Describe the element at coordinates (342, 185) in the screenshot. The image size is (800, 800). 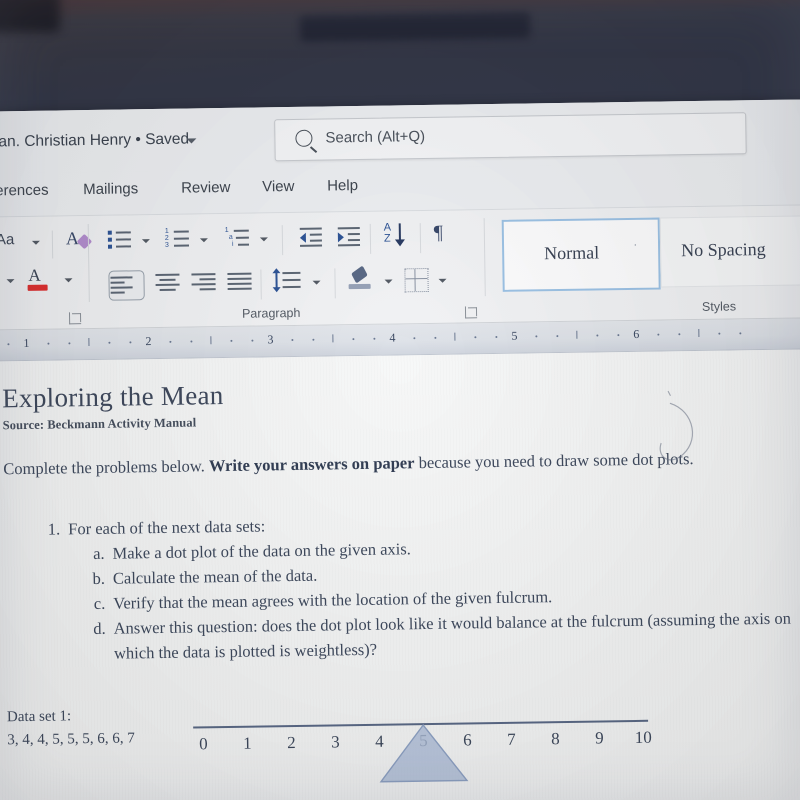
I see `tab-help: Help` at that location.